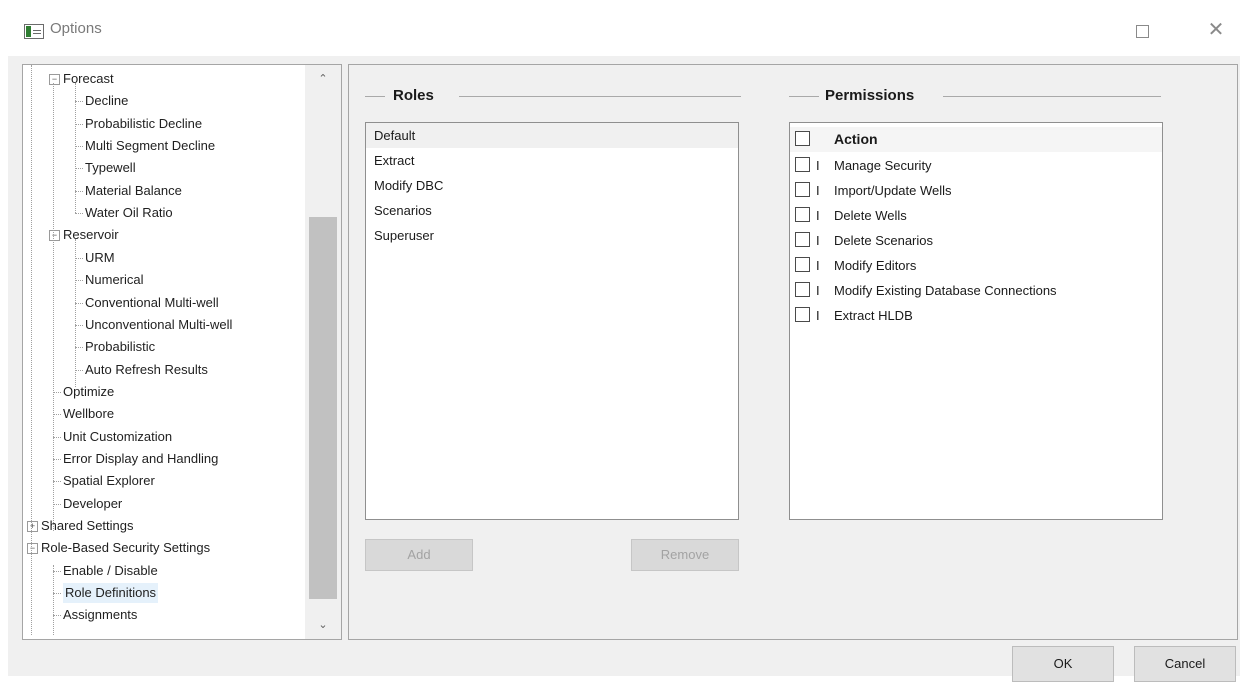 This screenshot has height=682, width=1246. I want to click on permission-label: Modify Editors, so click(875, 265).